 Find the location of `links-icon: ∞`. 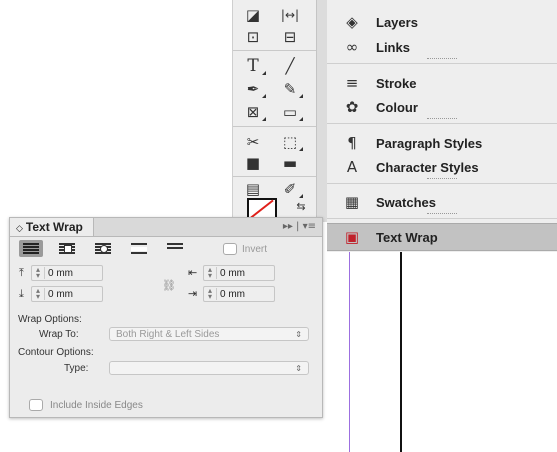

links-icon: ∞ is located at coordinates (352, 47).